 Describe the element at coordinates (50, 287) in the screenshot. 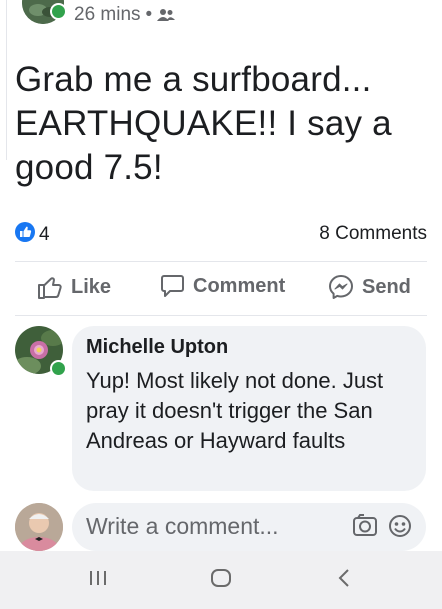

I see `thumbs-up-icon` at that location.